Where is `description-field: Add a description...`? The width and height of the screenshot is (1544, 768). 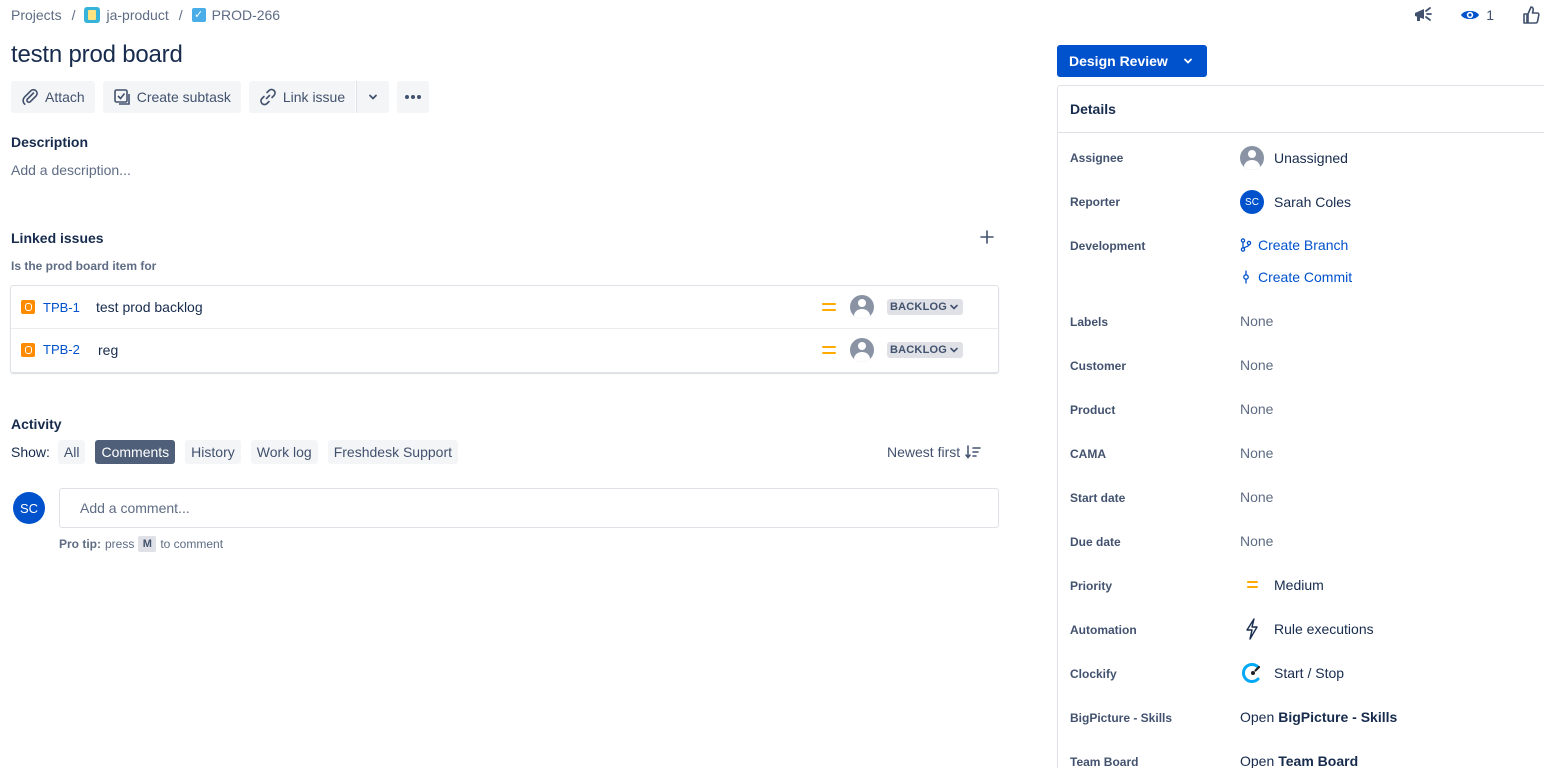
description-field: Add a description... is located at coordinates (71, 170).